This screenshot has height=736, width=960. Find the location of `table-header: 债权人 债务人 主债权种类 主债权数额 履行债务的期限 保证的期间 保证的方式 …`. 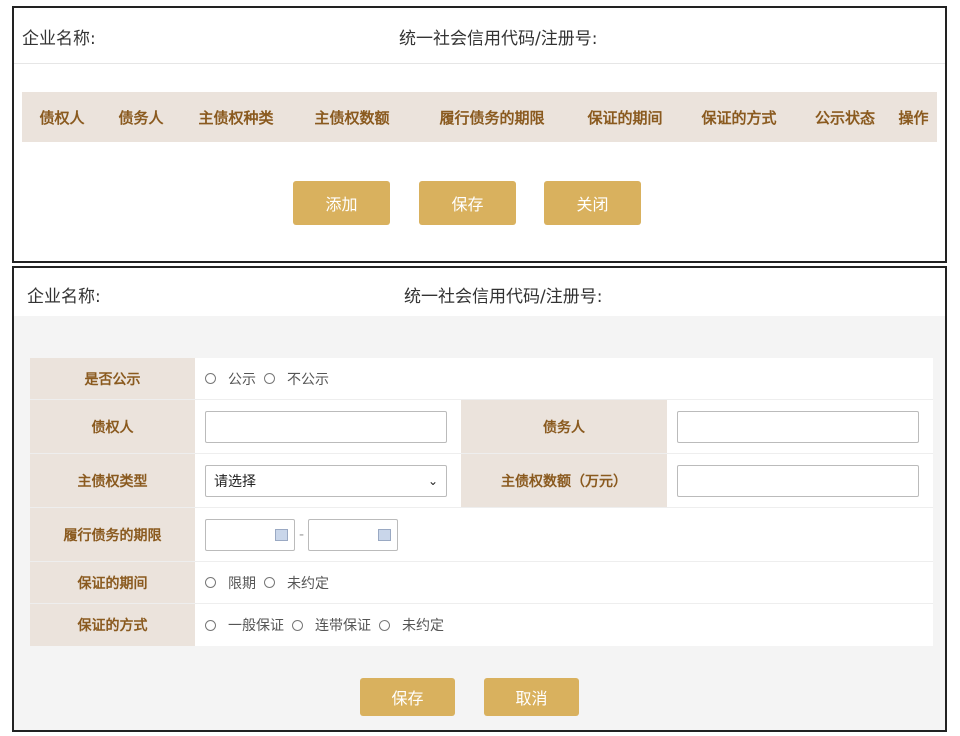

table-header: 债权人 债务人 主债权种类 主债权数额 履行债务的期限 保证的期间 保证的方式 … is located at coordinates (479, 117).